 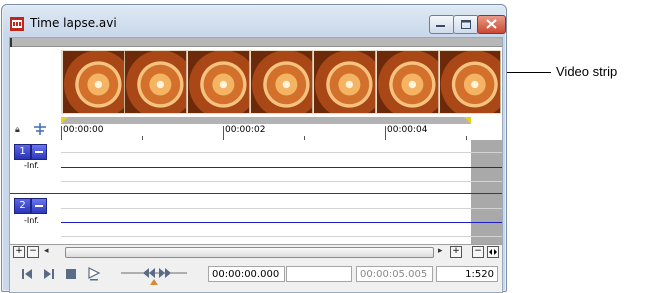 I want to click on minimize-button, so click(x=442, y=24).